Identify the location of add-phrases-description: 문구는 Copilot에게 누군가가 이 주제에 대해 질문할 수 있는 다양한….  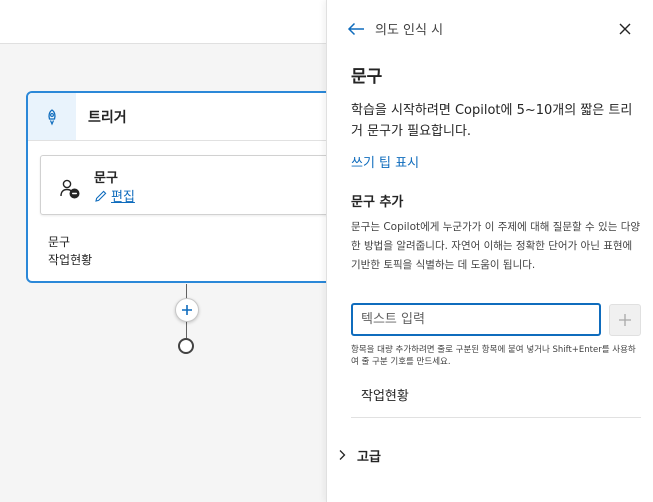
(496, 246).